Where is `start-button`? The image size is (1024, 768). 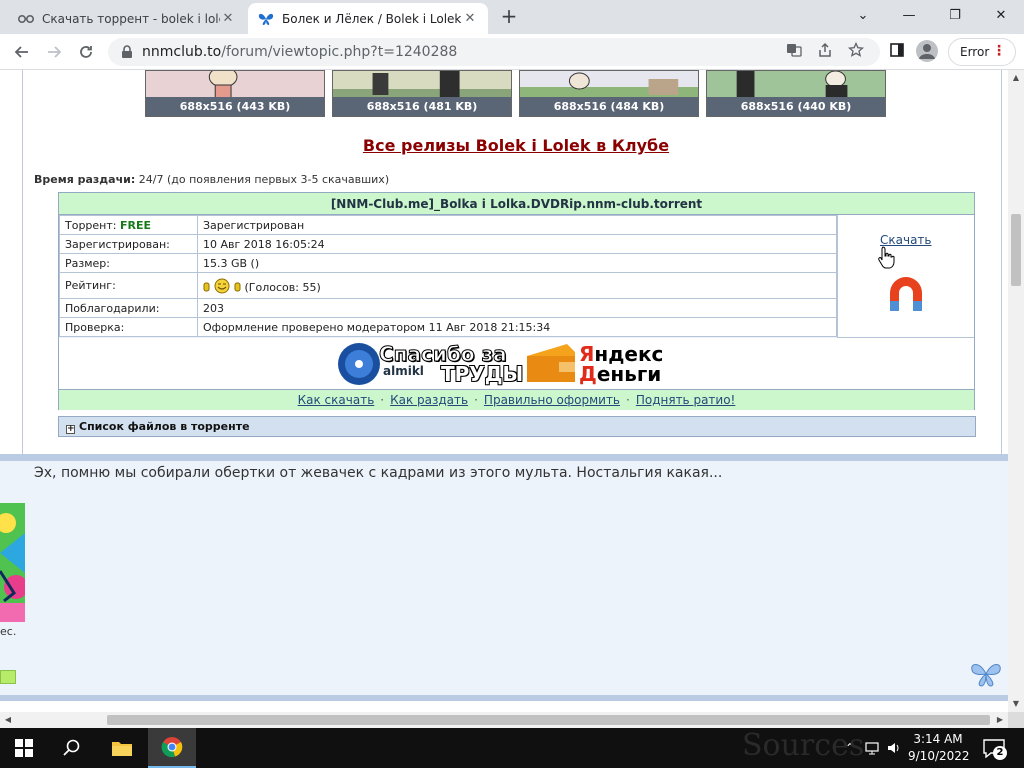
start-button is located at coordinates (24, 748).